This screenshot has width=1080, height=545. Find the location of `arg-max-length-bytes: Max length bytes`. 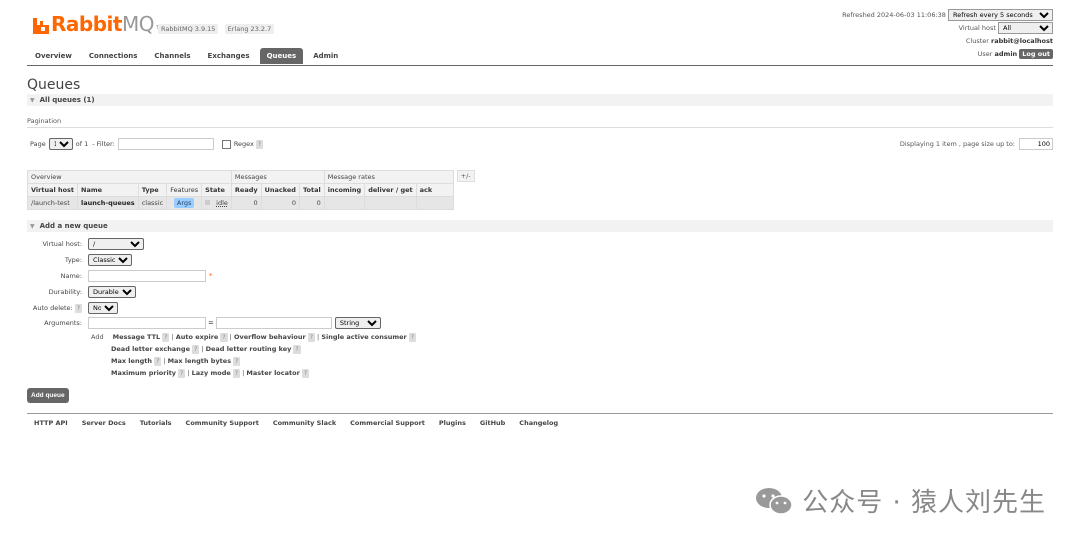

arg-max-length-bytes: Max length bytes is located at coordinates (200, 361).